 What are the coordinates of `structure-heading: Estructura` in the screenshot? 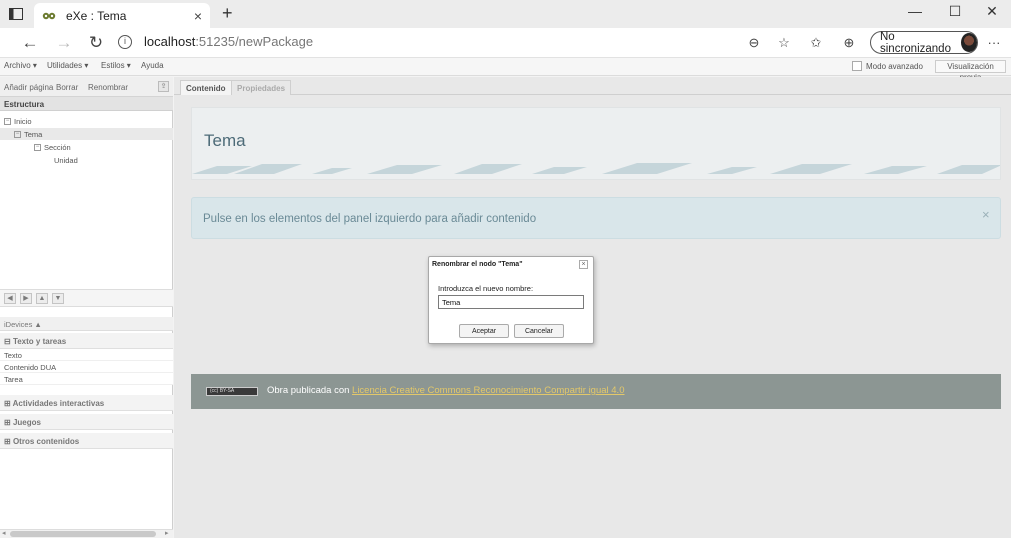 It's located at (86, 104).